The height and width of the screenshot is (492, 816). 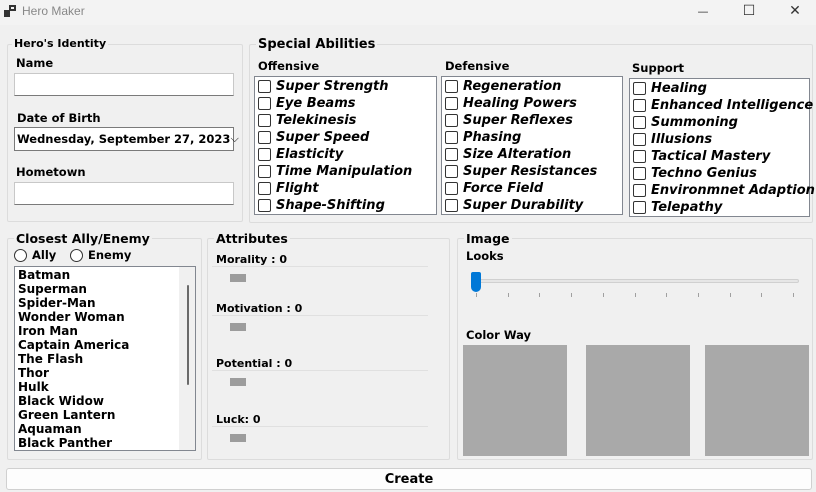 I want to click on checkbox-label: Telekinesis, so click(x=316, y=120).